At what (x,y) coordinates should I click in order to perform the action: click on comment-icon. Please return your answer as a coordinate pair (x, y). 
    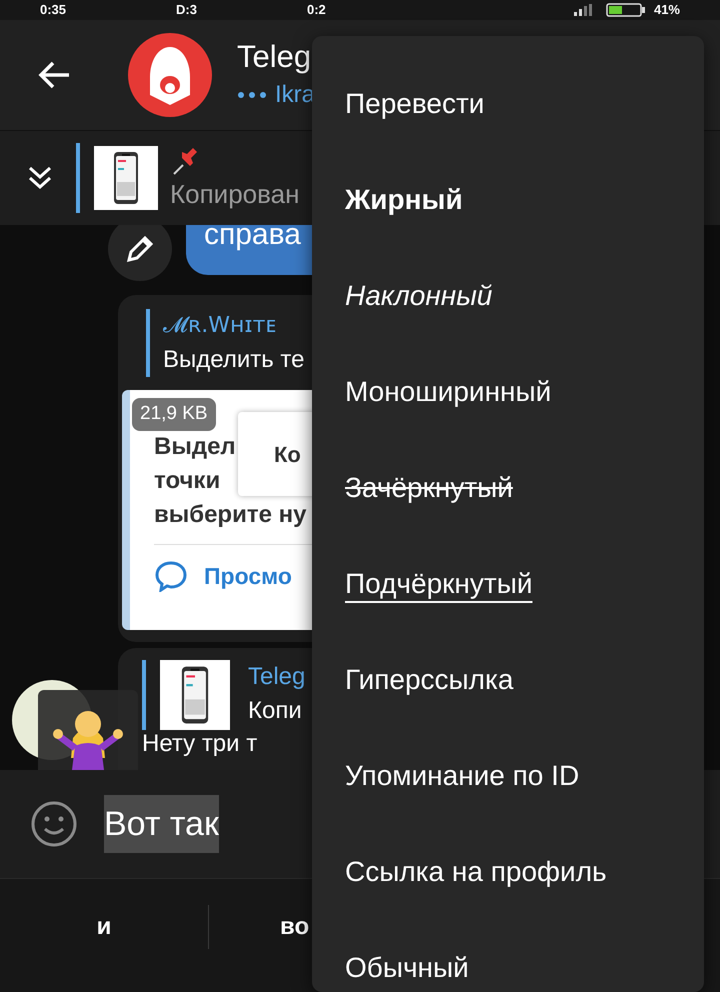
    Looking at the image, I should click on (171, 576).